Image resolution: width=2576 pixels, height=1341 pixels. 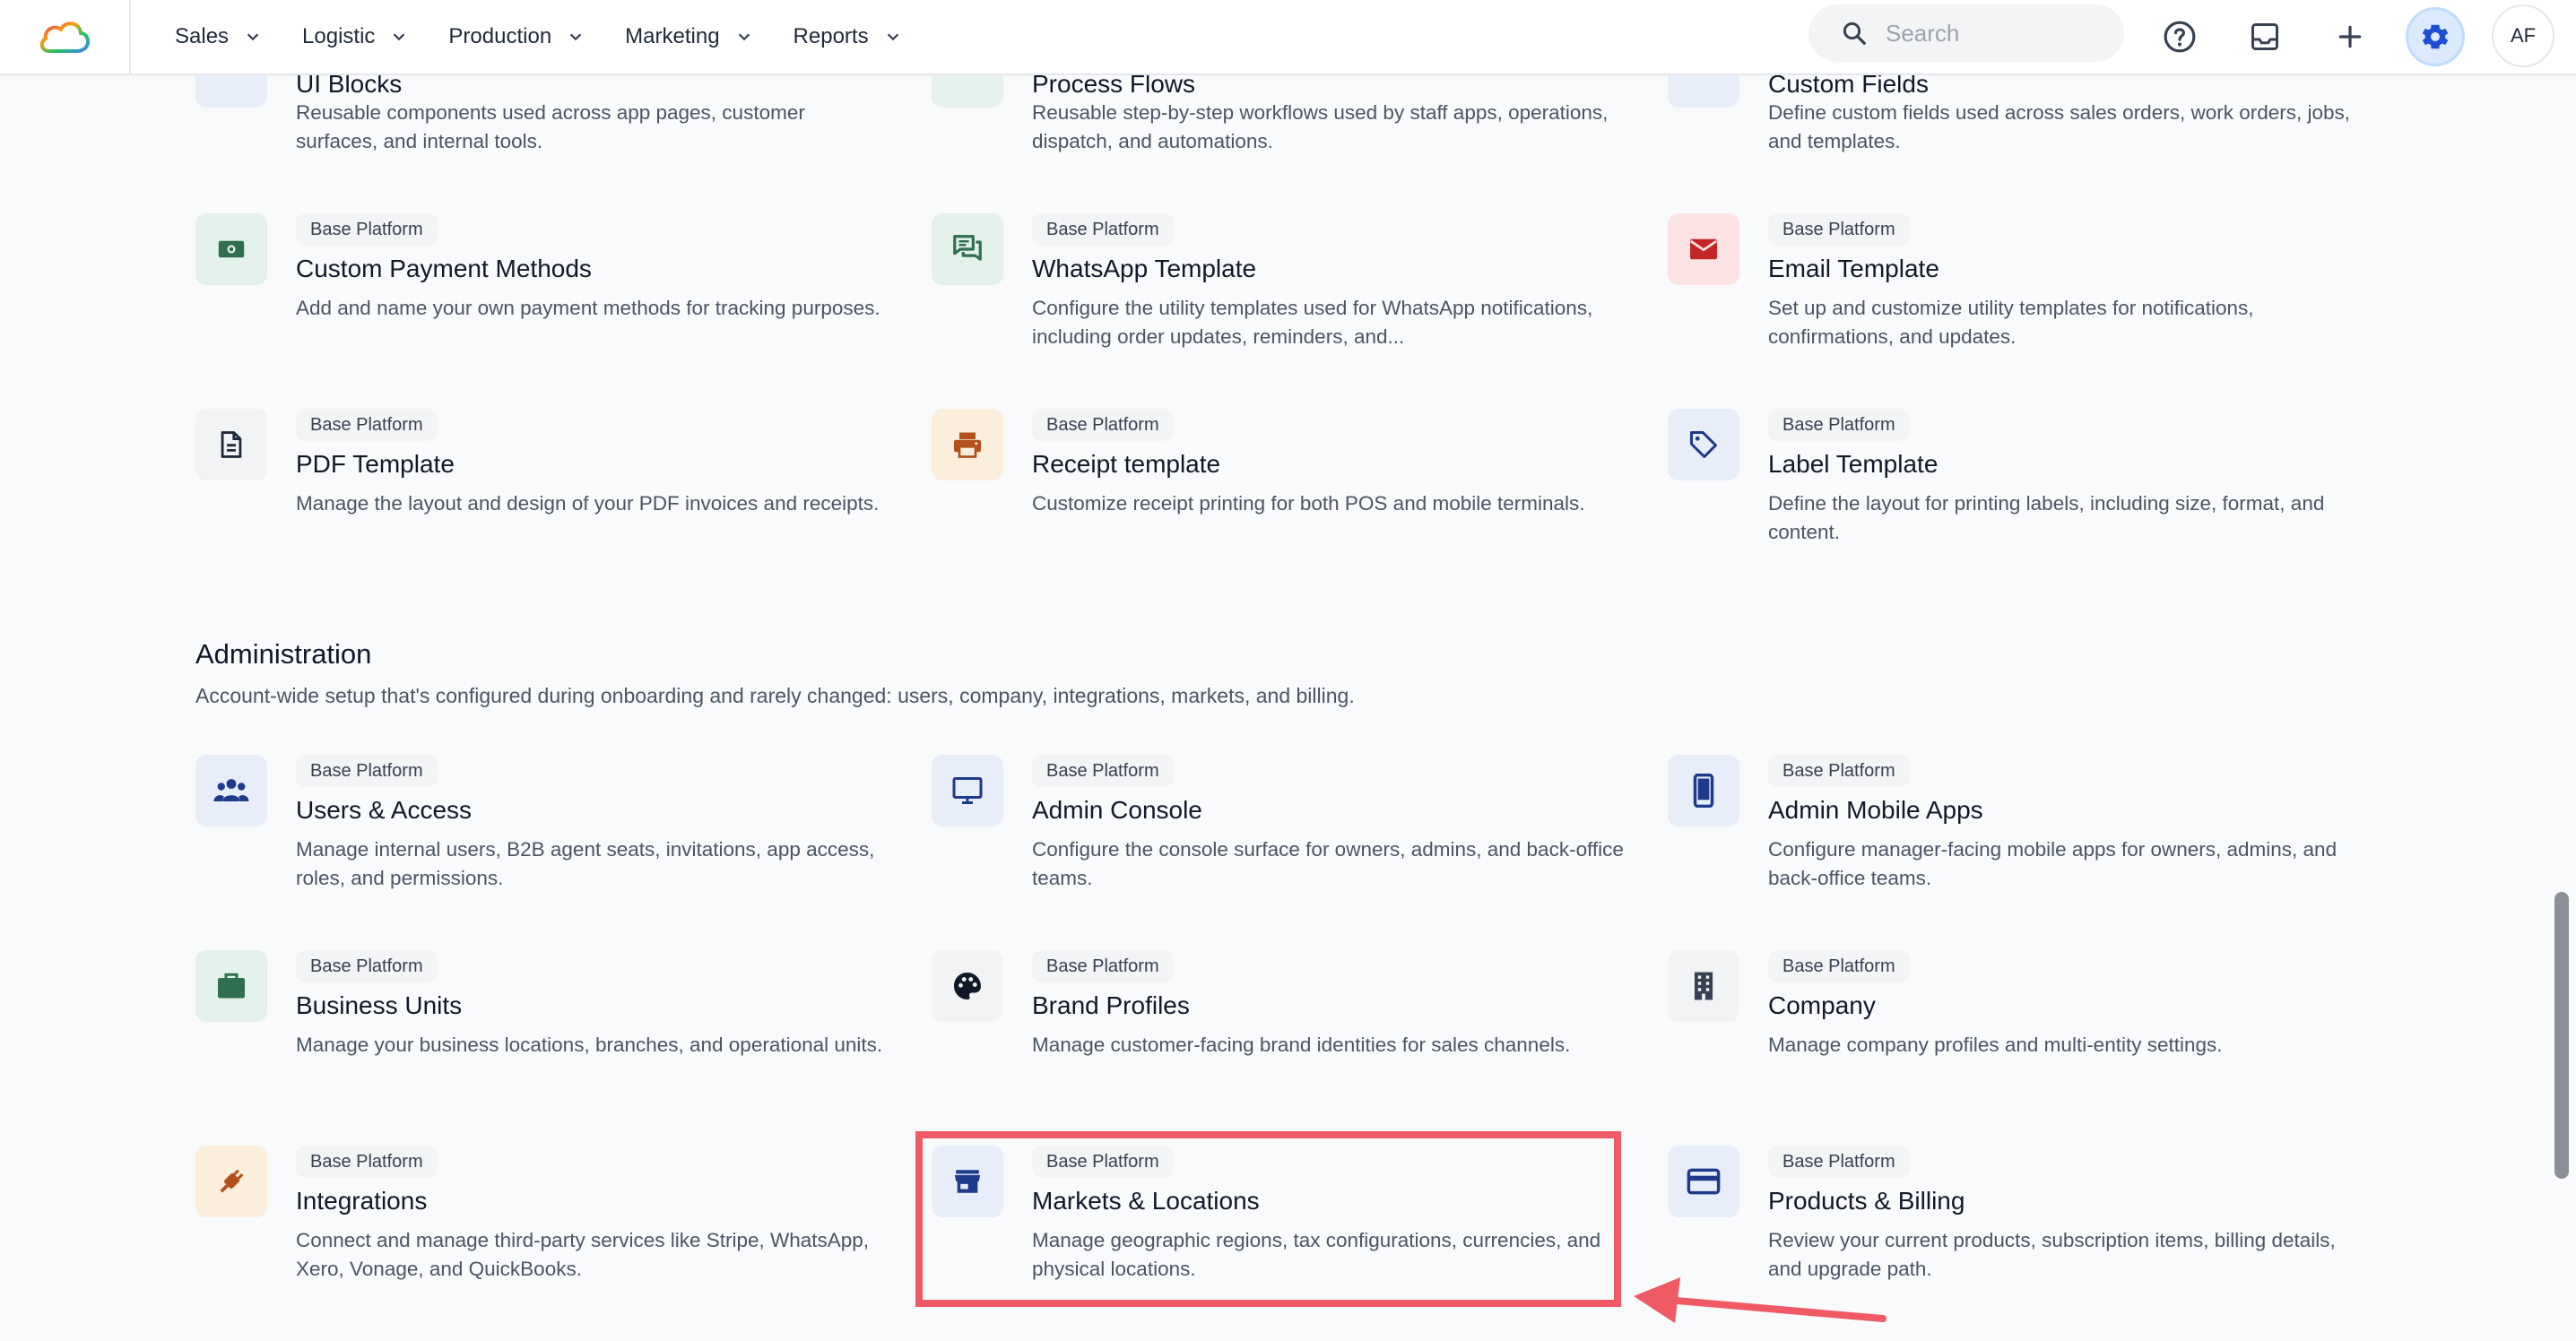 What do you see at coordinates (1117, 810) in the screenshot?
I see `card-title: Admin Console` at bounding box center [1117, 810].